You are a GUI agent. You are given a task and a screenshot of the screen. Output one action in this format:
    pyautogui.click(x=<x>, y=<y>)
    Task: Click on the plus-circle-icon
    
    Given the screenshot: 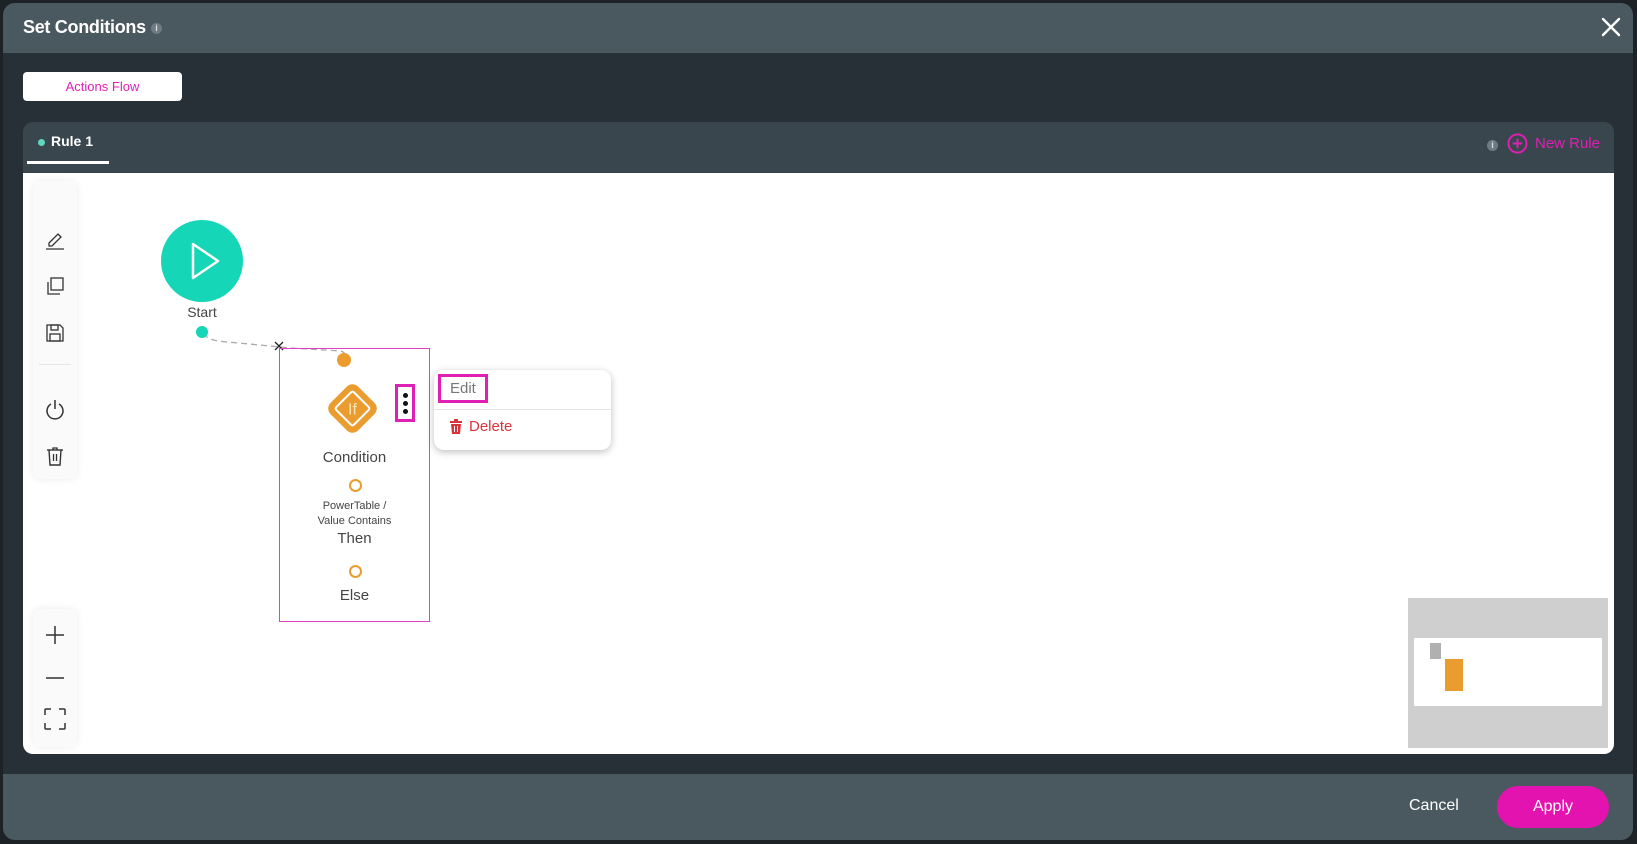 What is the action you would take?
    pyautogui.click(x=1517, y=143)
    